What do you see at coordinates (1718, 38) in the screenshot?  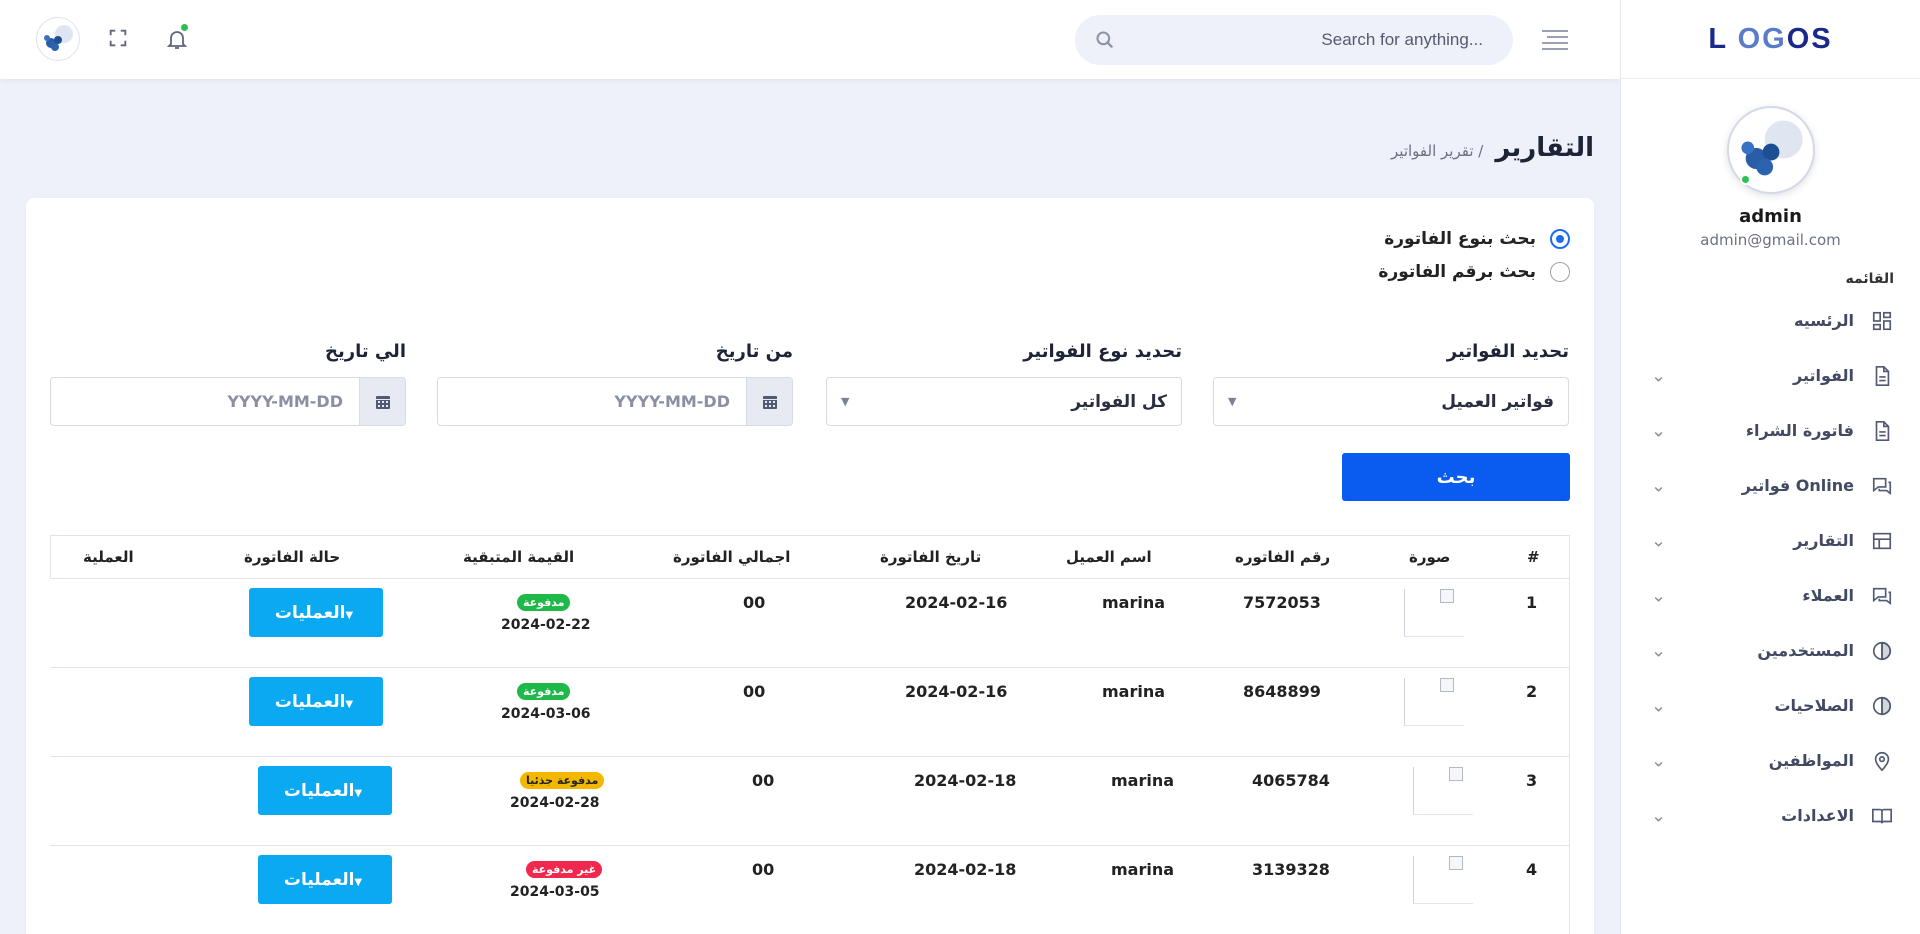 I see `brand-letter: L` at bounding box center [1718, 38].